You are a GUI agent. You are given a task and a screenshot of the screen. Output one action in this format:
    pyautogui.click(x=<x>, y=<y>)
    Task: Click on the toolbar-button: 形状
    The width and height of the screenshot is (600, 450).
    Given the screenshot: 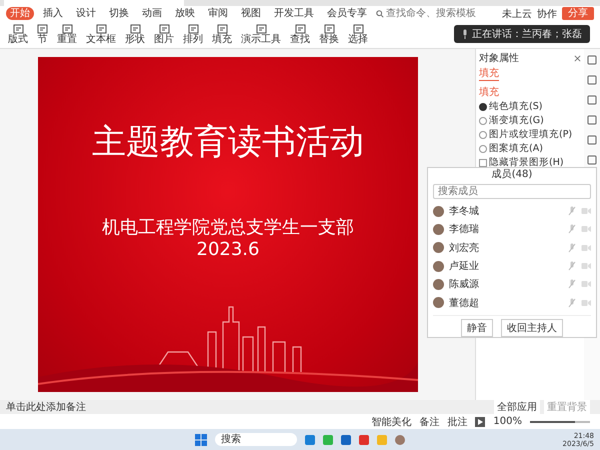 What is the action you would take?
    pyautogui.click(x=135, y=34)
    